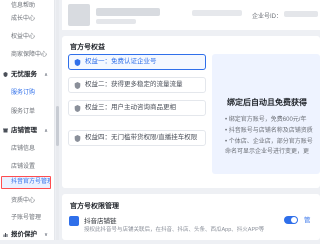 Image resolution: width=320 pixels, height=244 pixels. Describe the element at coordinates (291, 220) in the screenshot. I see `permission-toggle` at that location.